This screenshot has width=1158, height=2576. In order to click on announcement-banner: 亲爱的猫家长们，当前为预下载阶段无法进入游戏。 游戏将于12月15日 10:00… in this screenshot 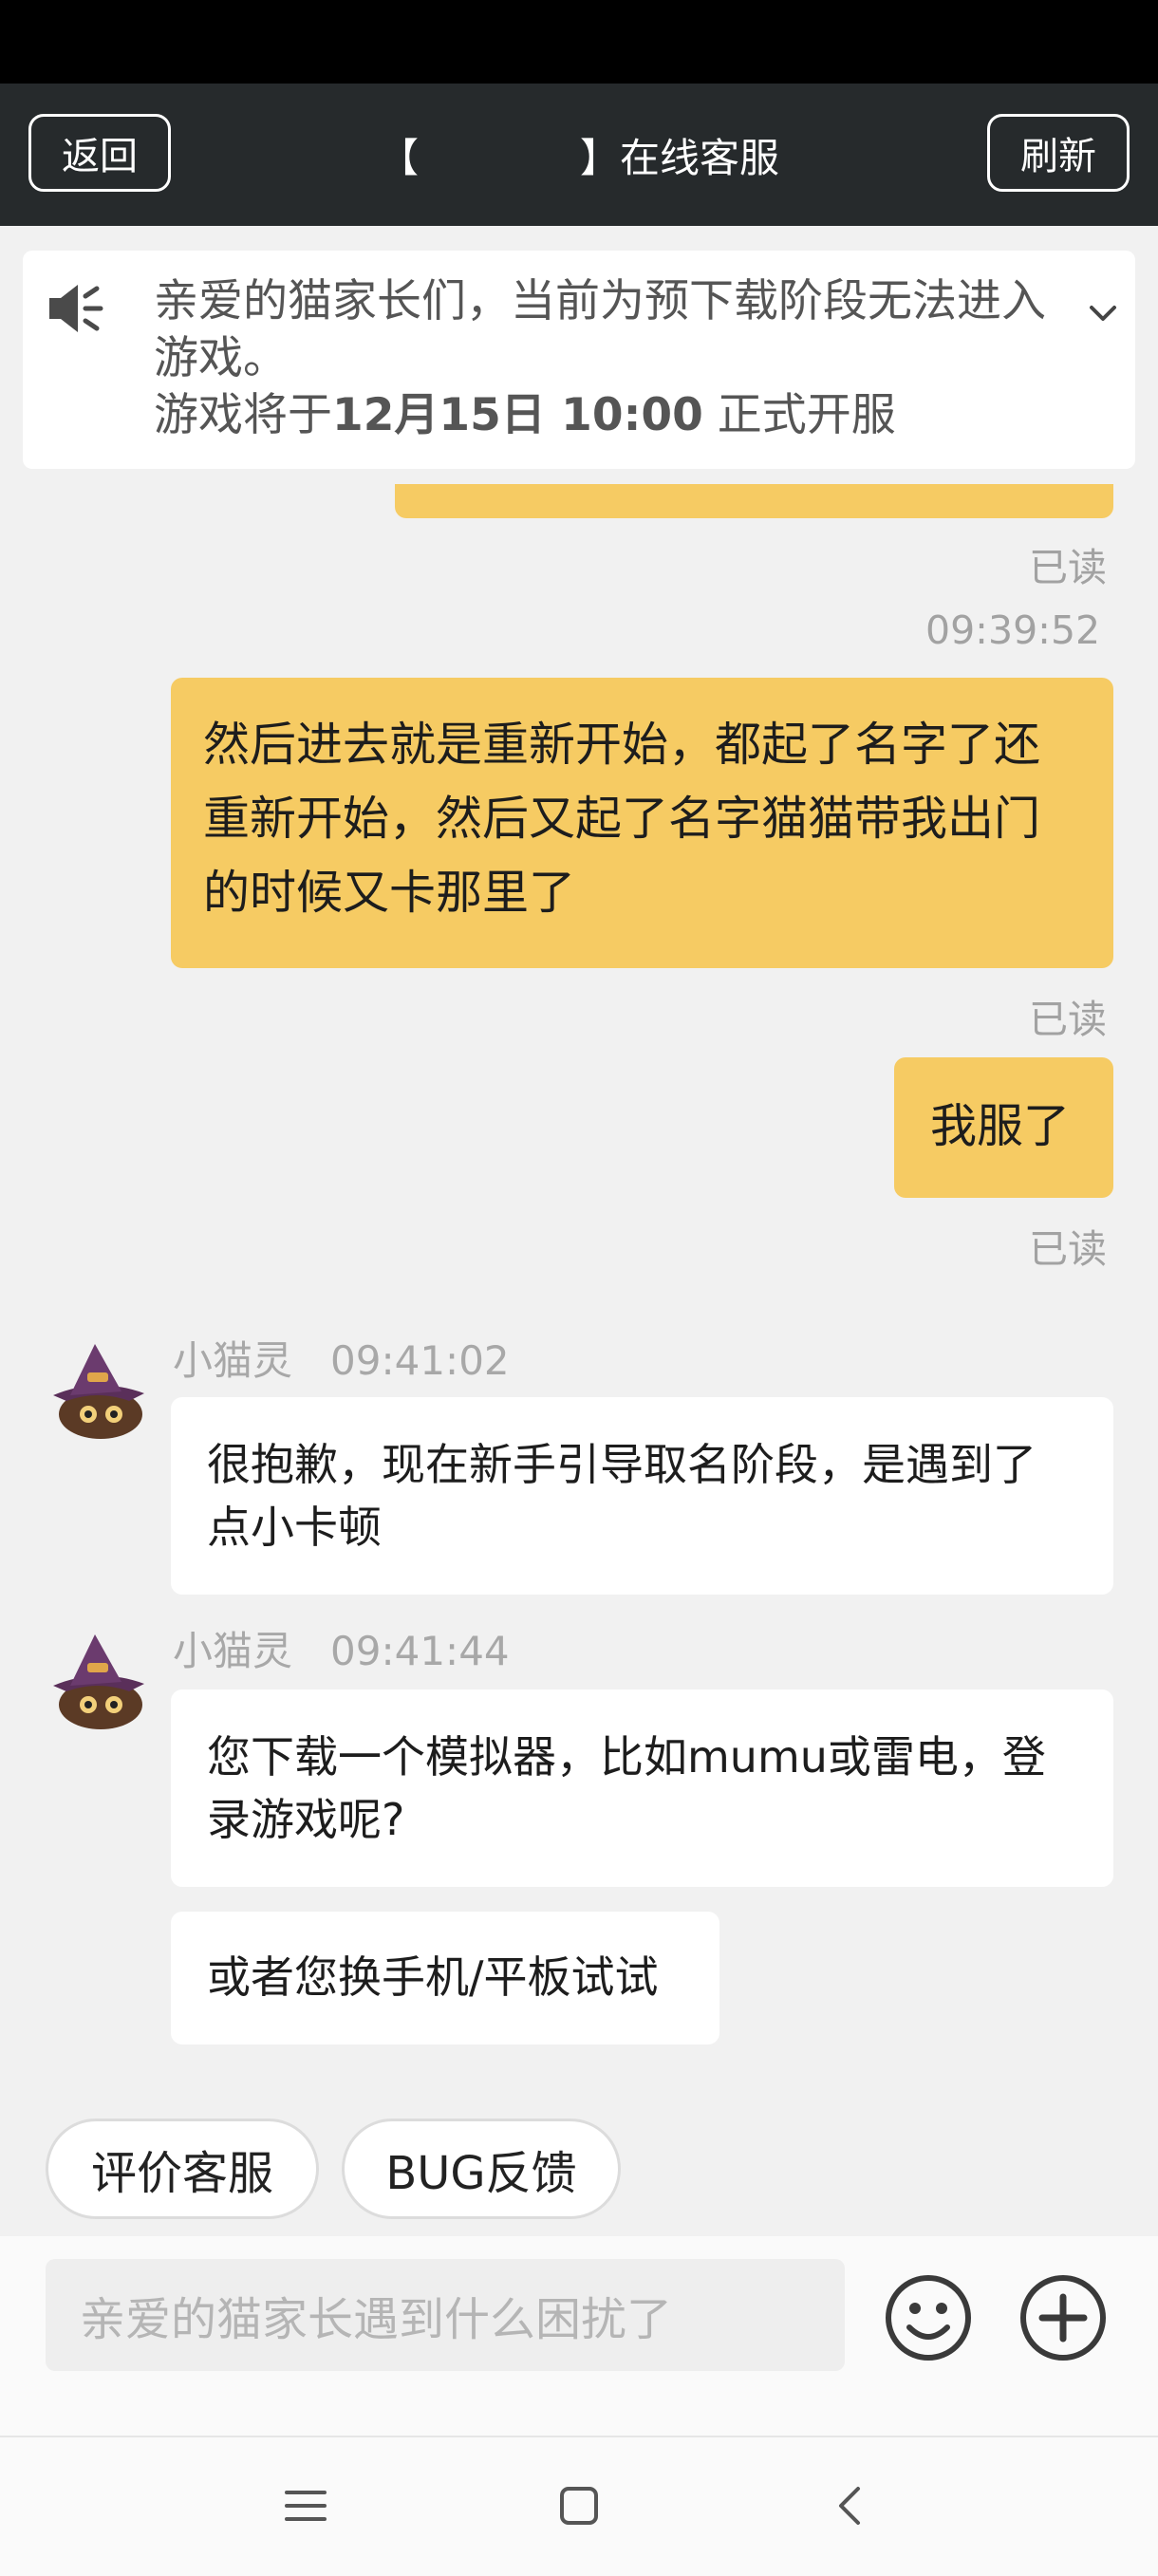, I will do `click(579, 360)`.